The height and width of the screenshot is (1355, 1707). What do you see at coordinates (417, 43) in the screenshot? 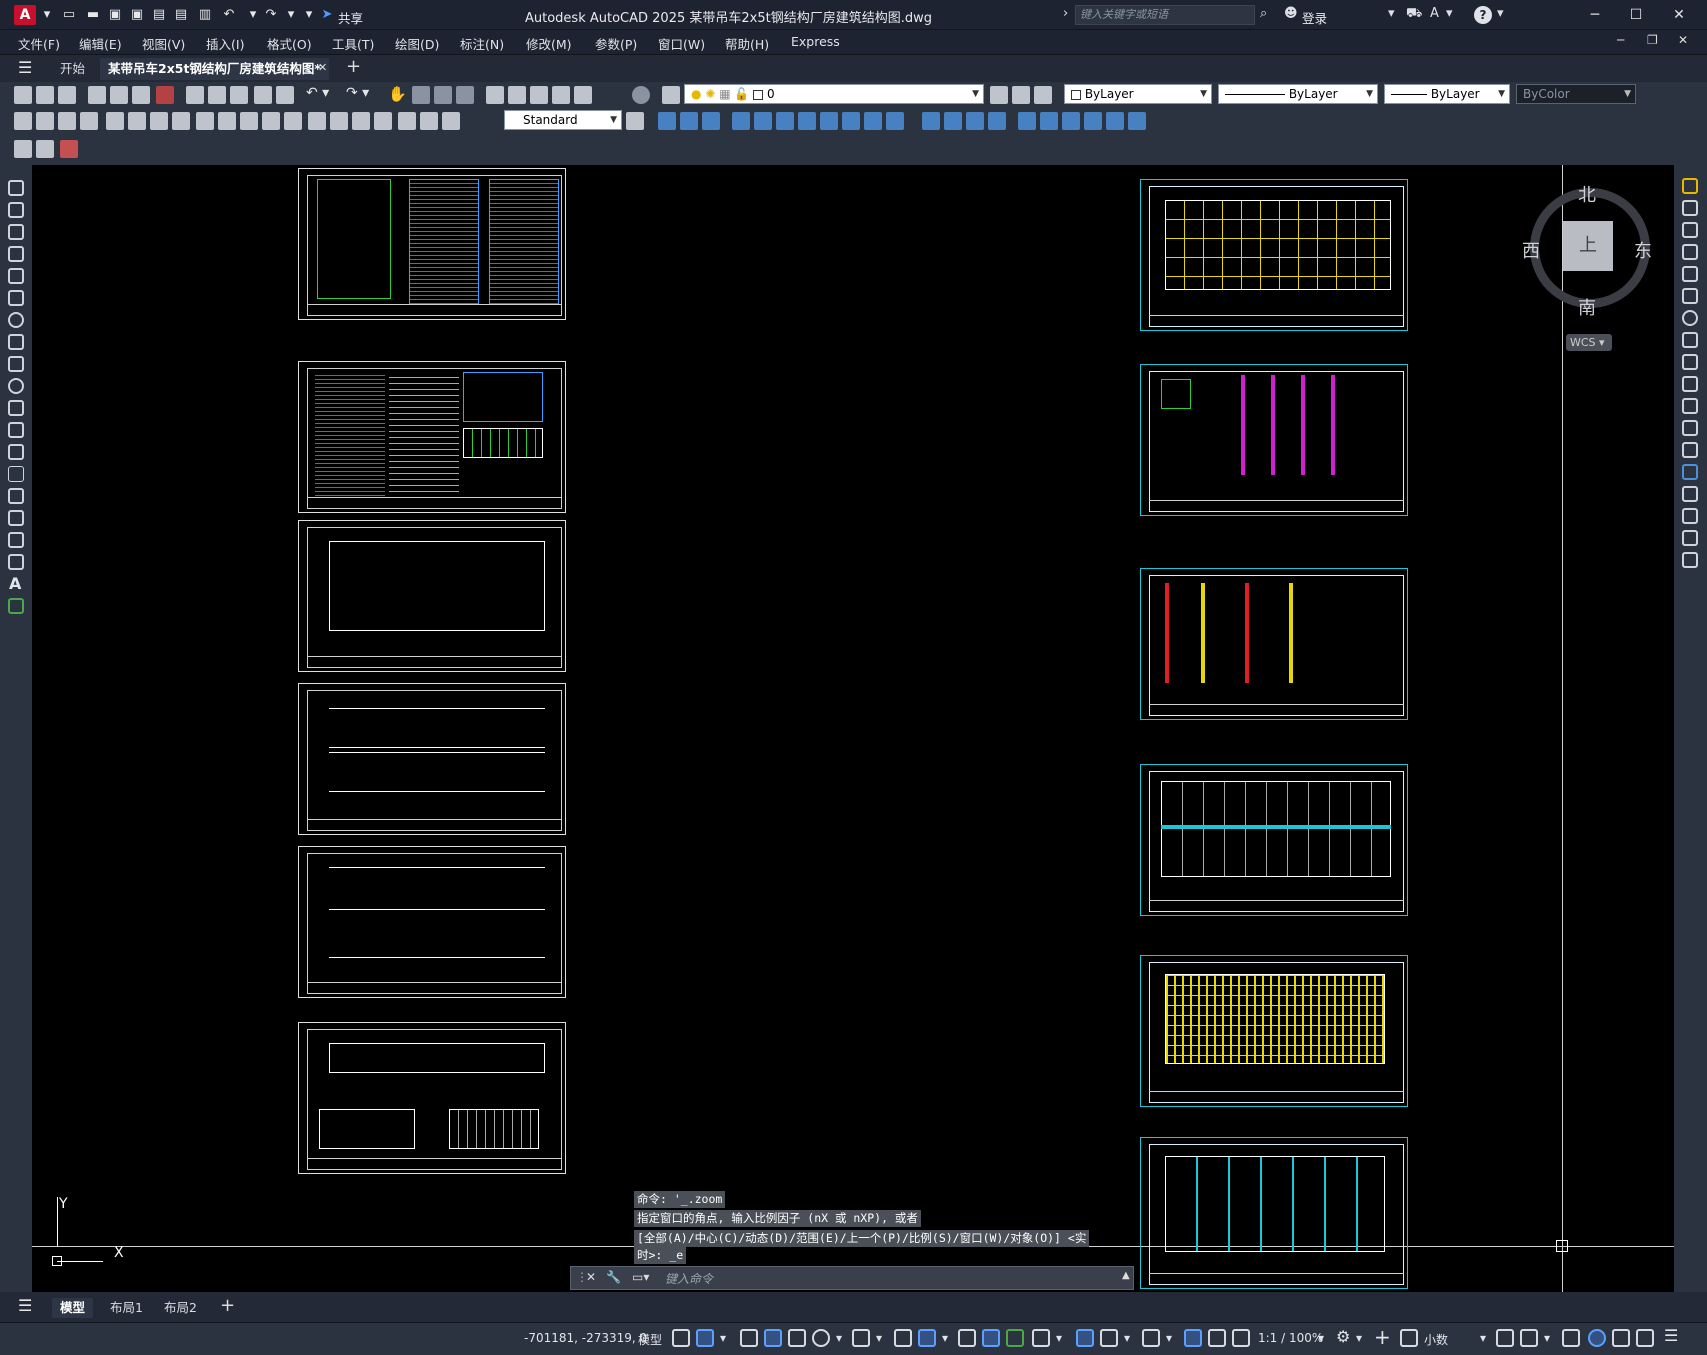
I see `menu-draw: 绘图(D)` at bounding box center [417, 43].